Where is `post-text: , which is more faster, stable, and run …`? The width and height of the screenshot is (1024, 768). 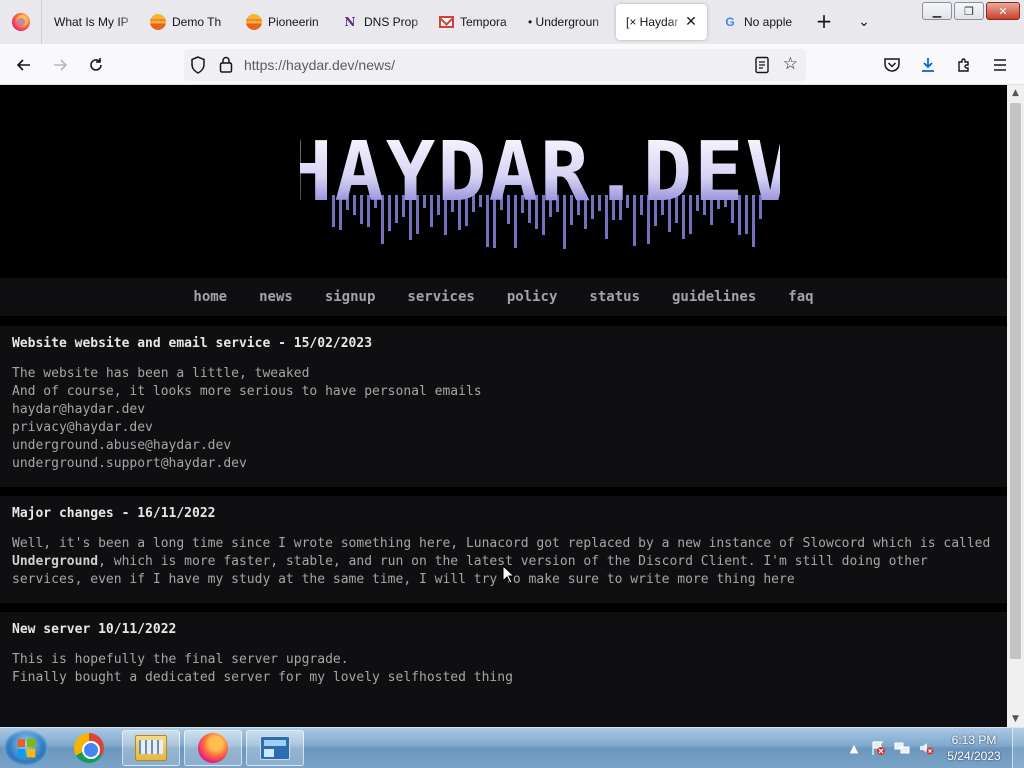
post-text: , which is more faster, stable, and run … is located at coordinates (474, 570).